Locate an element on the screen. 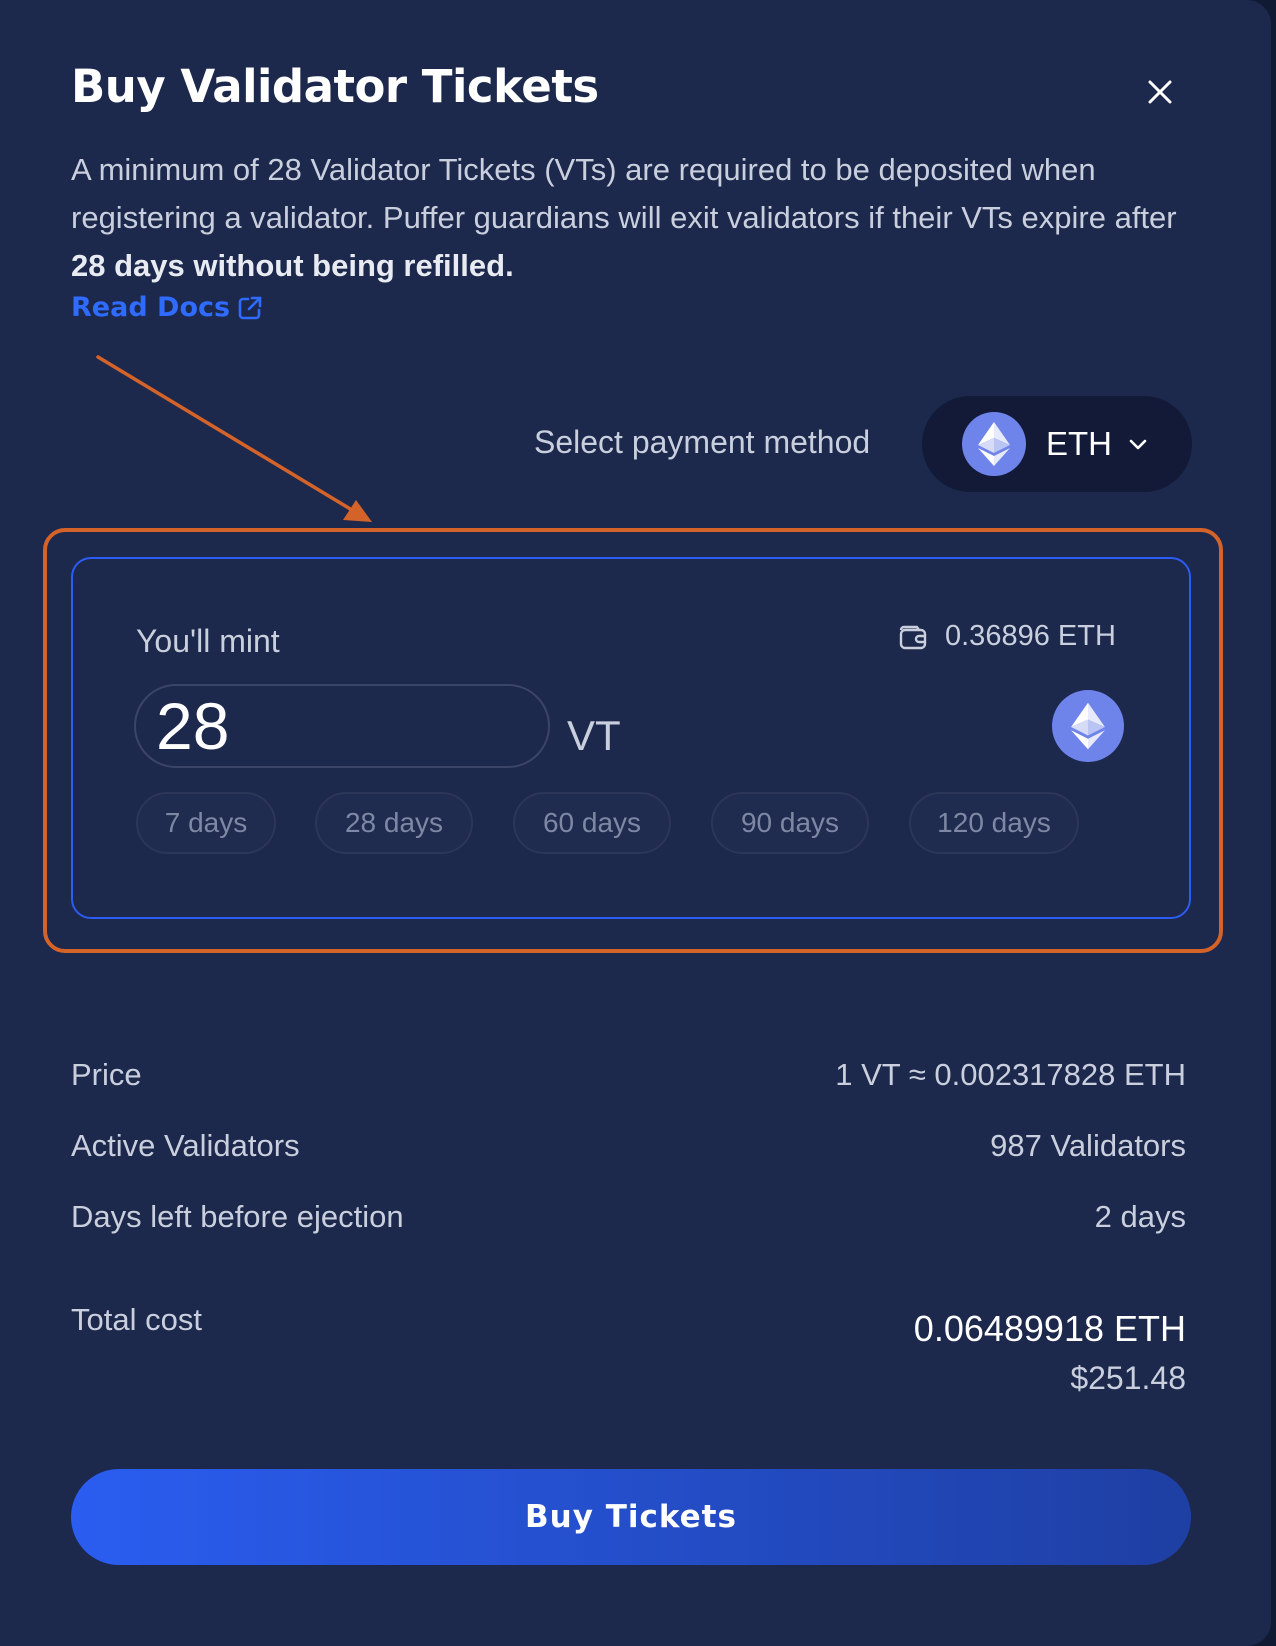  payment-method-value: ETH is located at coordinates (1079, 443).